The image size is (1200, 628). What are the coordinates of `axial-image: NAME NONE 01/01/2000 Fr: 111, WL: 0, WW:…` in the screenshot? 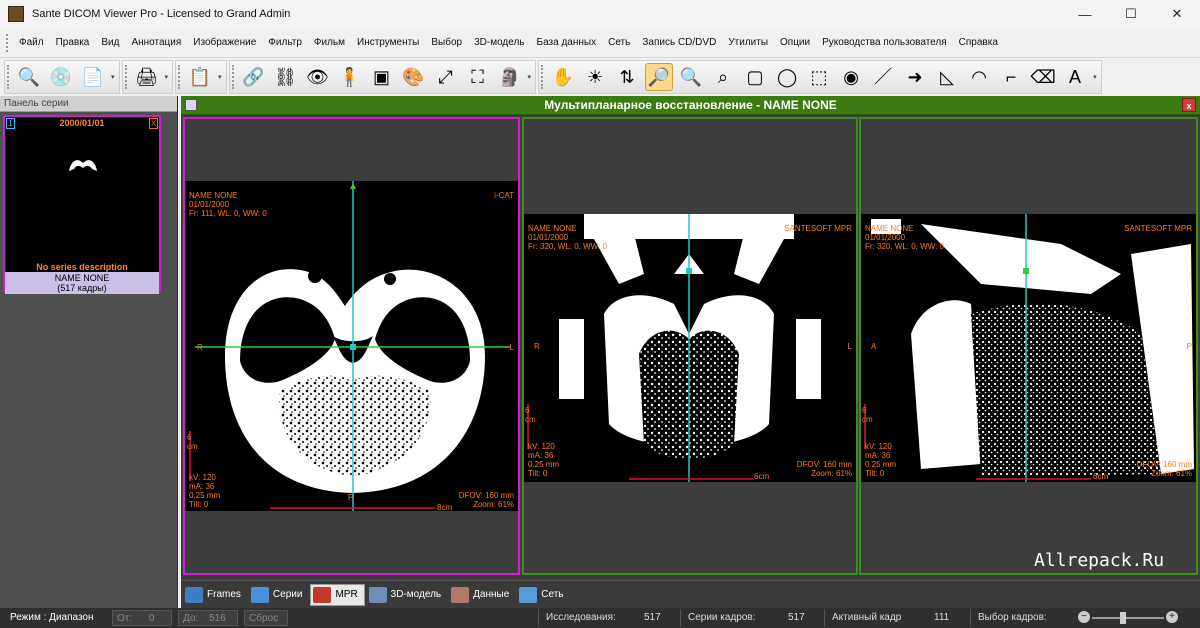 It's located at (351, 346).